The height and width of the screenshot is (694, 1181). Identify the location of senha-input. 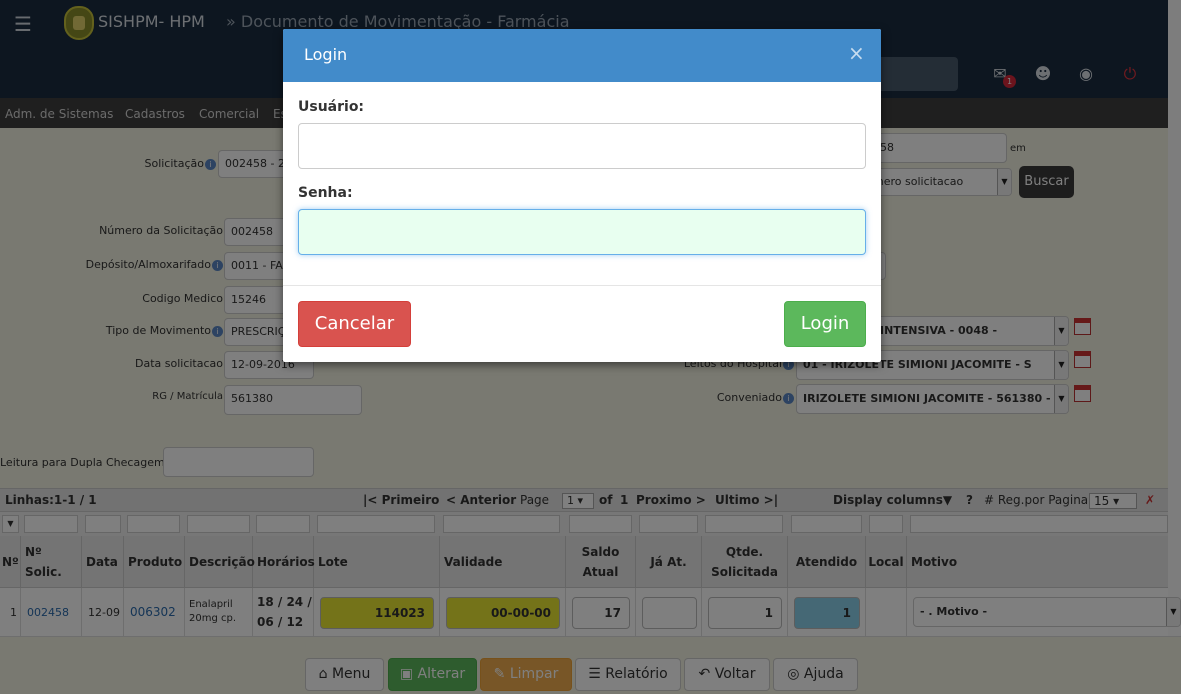
(582, 232).